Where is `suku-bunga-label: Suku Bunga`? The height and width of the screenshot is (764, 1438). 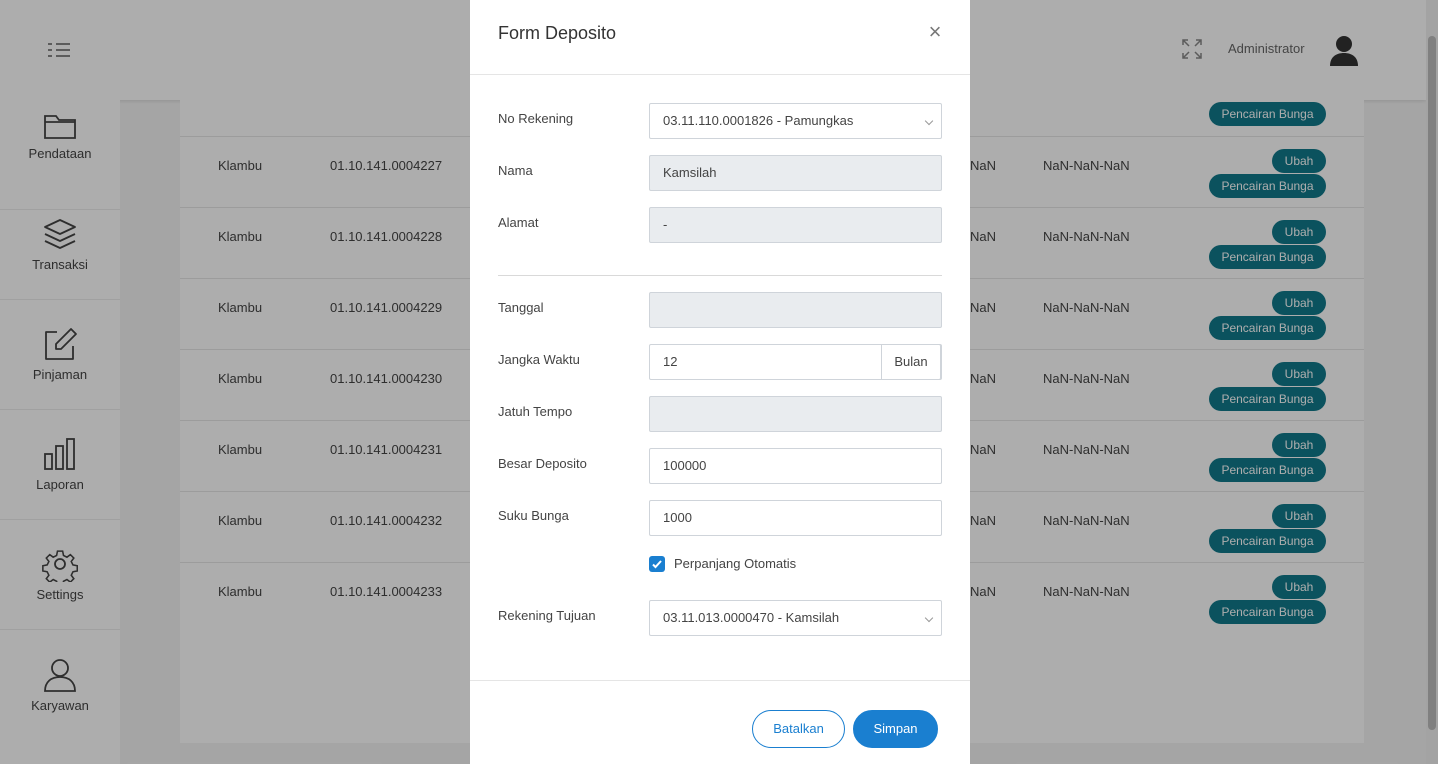 suku-bunga-label: Suku Bunga is located at coordinates (533, 515).